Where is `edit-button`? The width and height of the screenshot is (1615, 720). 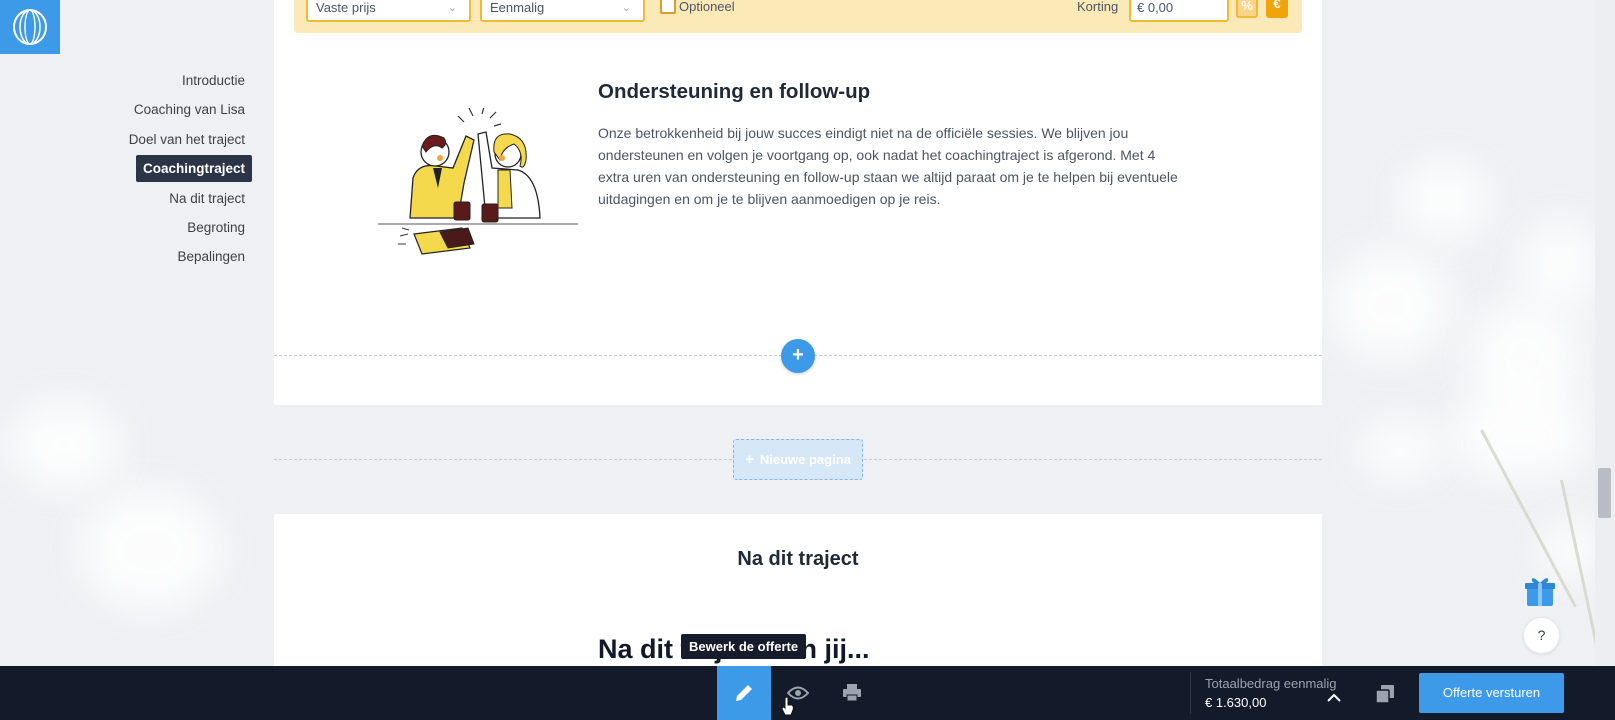 edit-button is located at coordinates (744, 693).